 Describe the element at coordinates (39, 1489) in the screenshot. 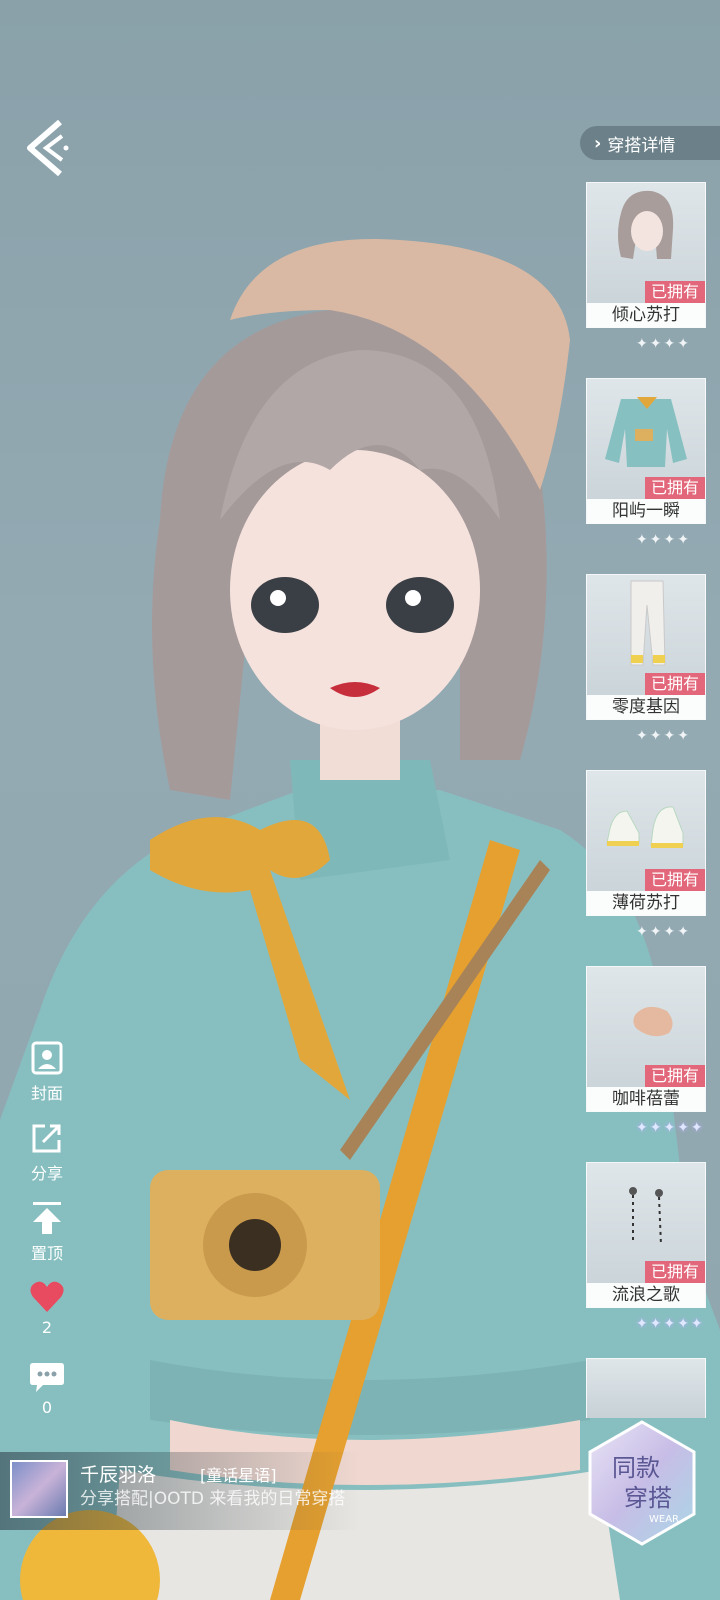

I see `avatar` at that location.